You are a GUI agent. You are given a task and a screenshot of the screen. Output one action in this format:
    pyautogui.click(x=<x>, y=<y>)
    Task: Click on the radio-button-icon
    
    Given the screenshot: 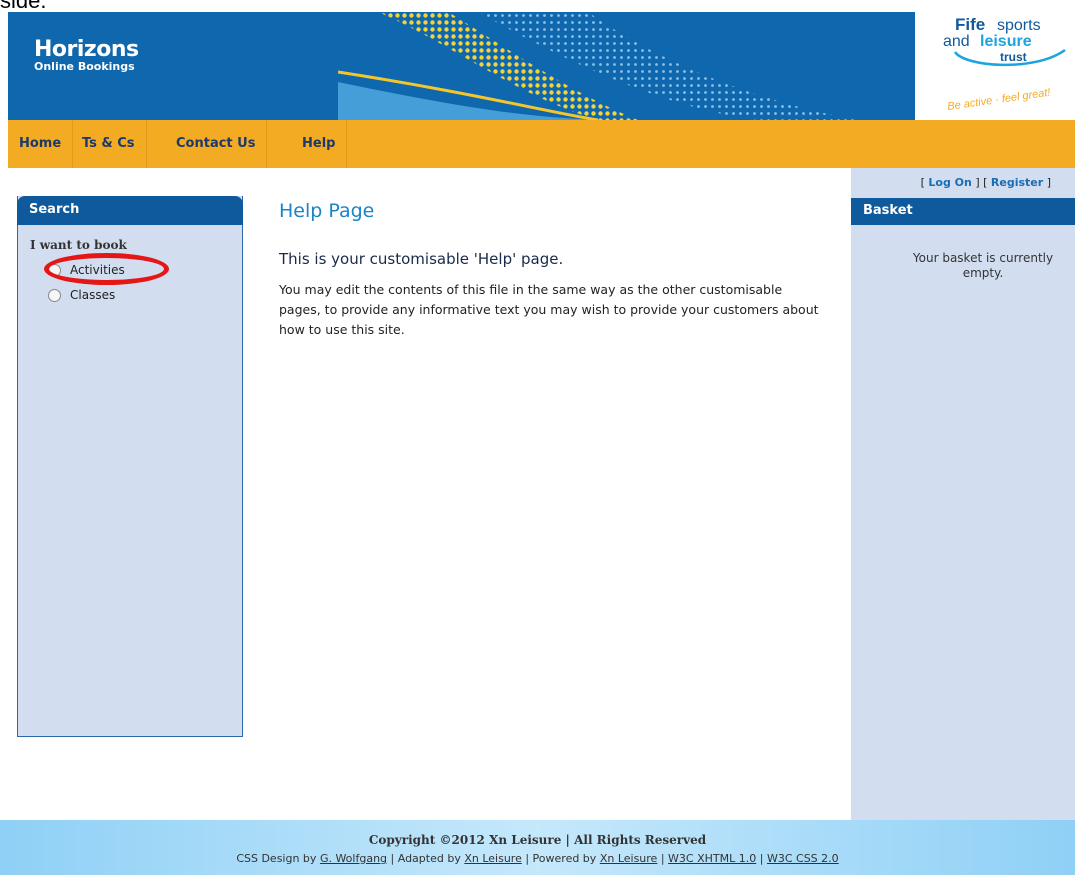 What is the action you would take?
    pyautogui.click(x=54, y=295)
    